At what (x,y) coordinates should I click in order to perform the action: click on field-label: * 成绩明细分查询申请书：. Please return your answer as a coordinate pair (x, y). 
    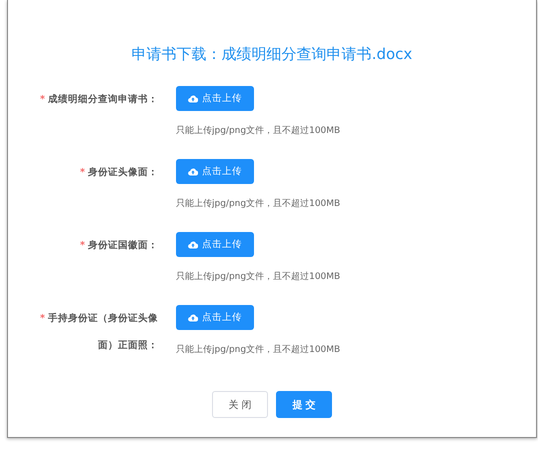
    Looking at the image, I should click on (99, 100).